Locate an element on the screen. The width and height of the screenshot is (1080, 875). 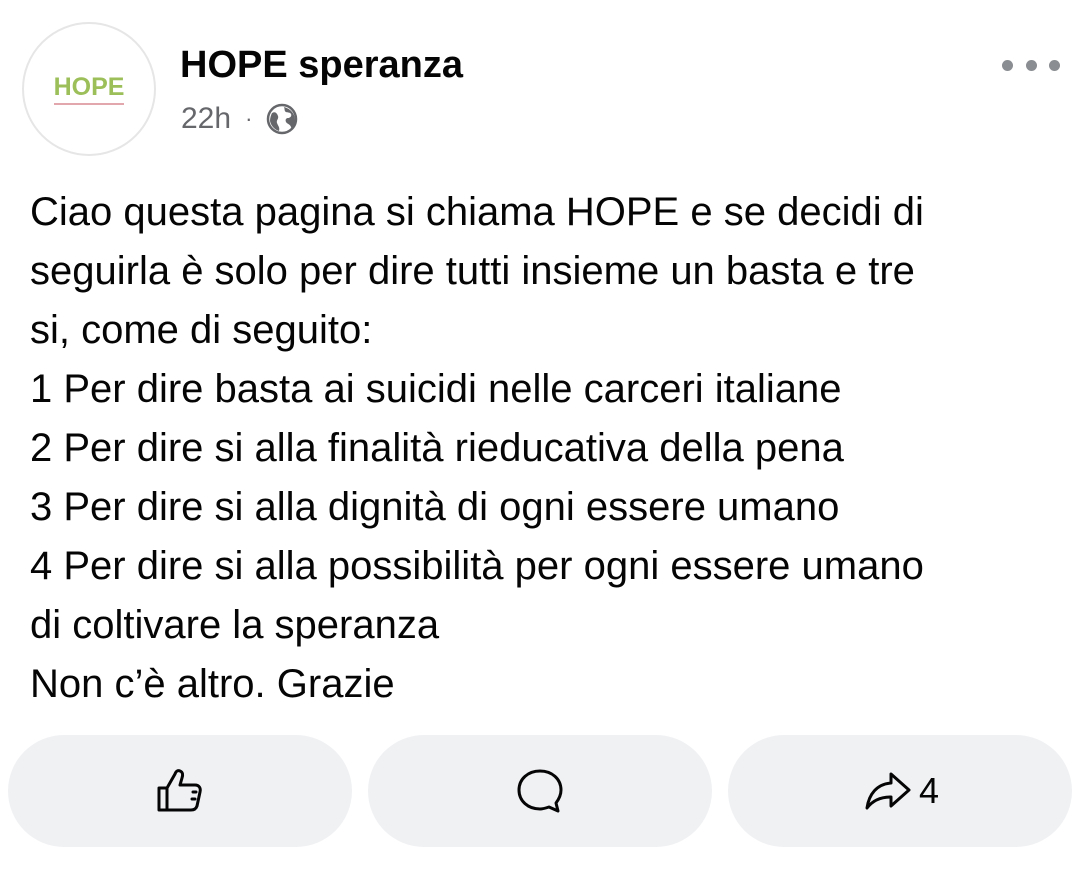
post-text-line: si, come di seguito: is located at coordinates (201, 330).